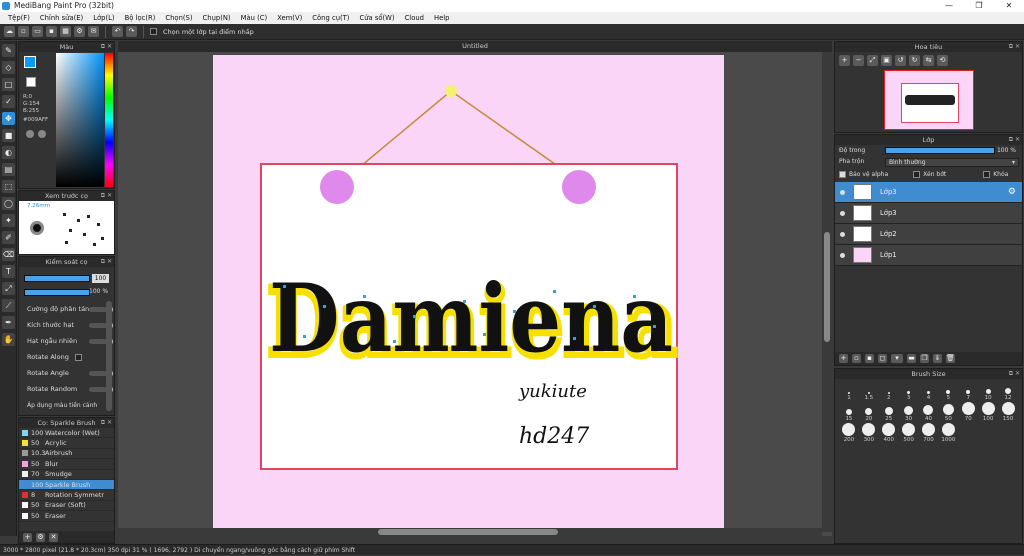 The image size is (1024, 556). What do you see at coordinates (8, 288) in the screenshot?
I see `operation-tool-icon: ⤢` at bounding box center [8, 288].